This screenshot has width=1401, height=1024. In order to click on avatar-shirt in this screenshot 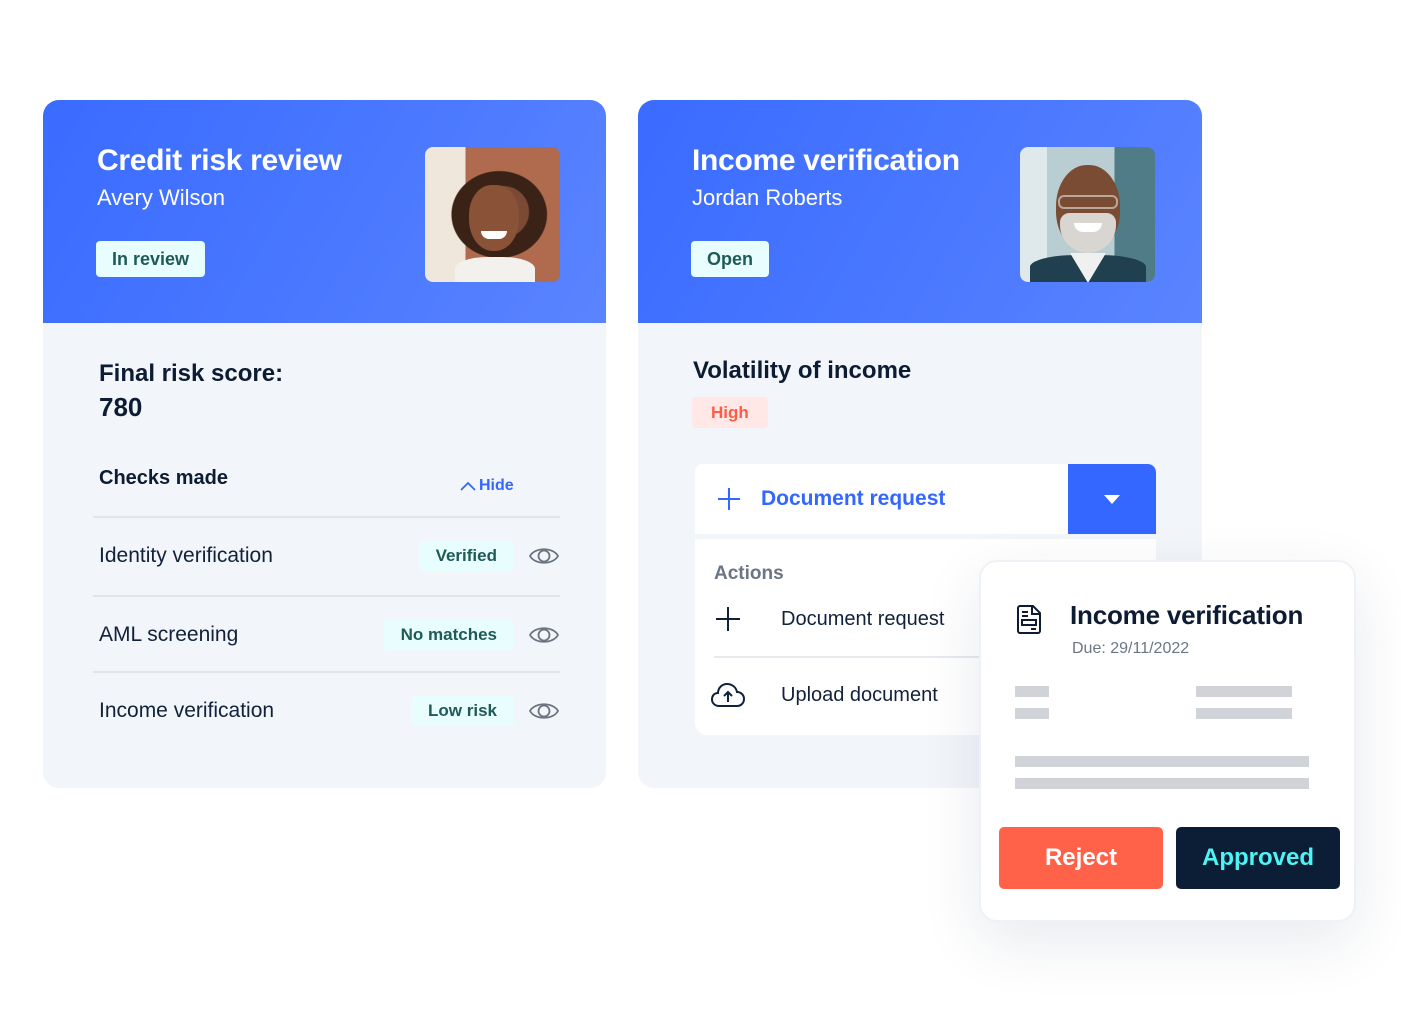, I will do `click(495, 269)`.